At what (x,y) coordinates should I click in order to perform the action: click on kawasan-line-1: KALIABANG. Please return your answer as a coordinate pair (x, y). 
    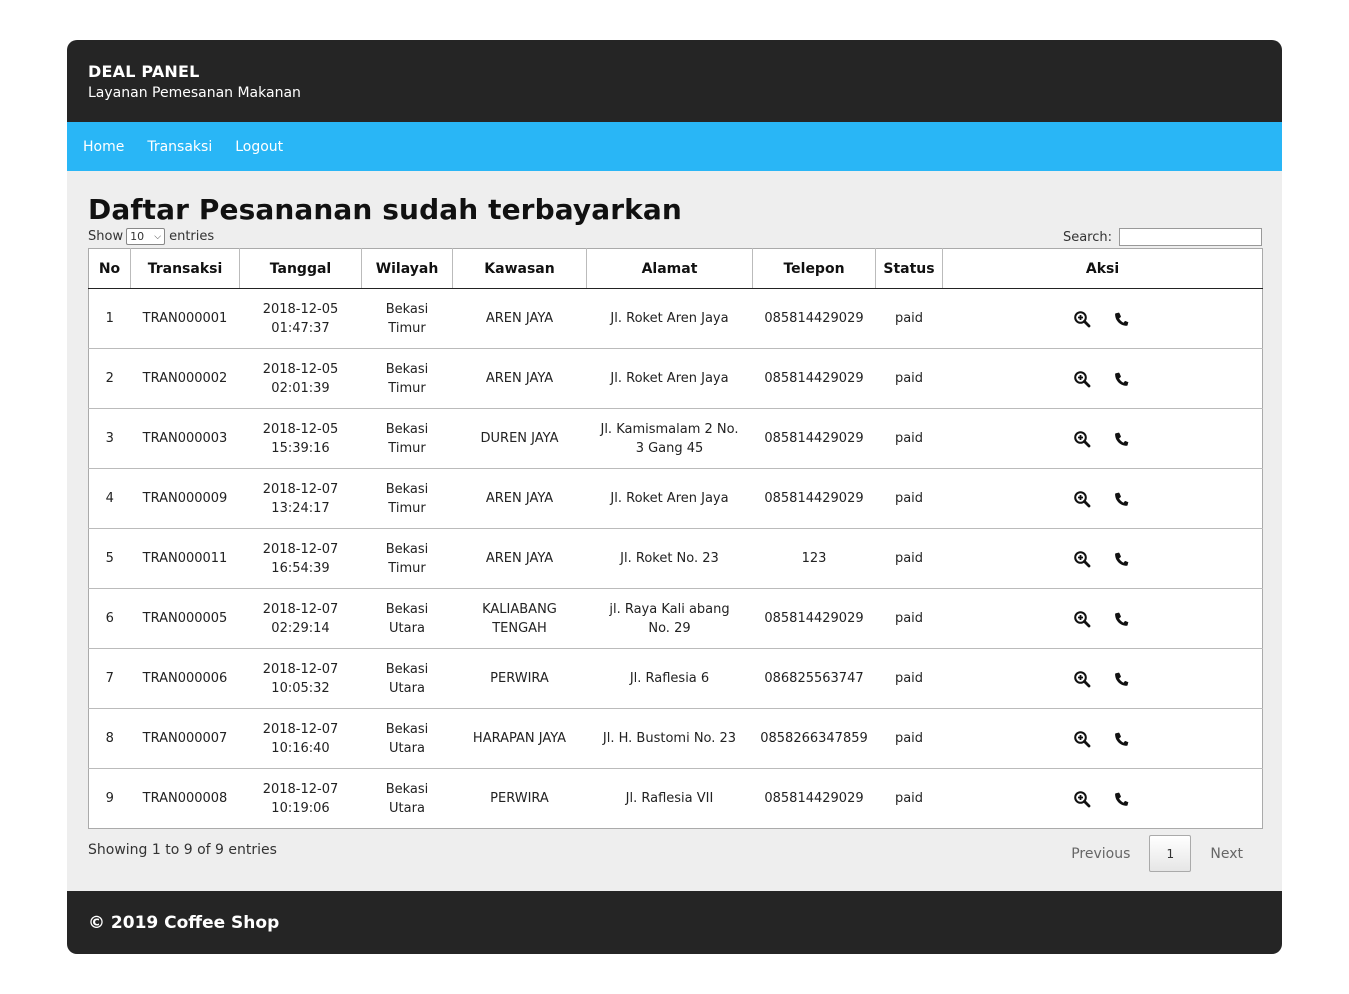
    Looking at the image, I should click on (519, 609).